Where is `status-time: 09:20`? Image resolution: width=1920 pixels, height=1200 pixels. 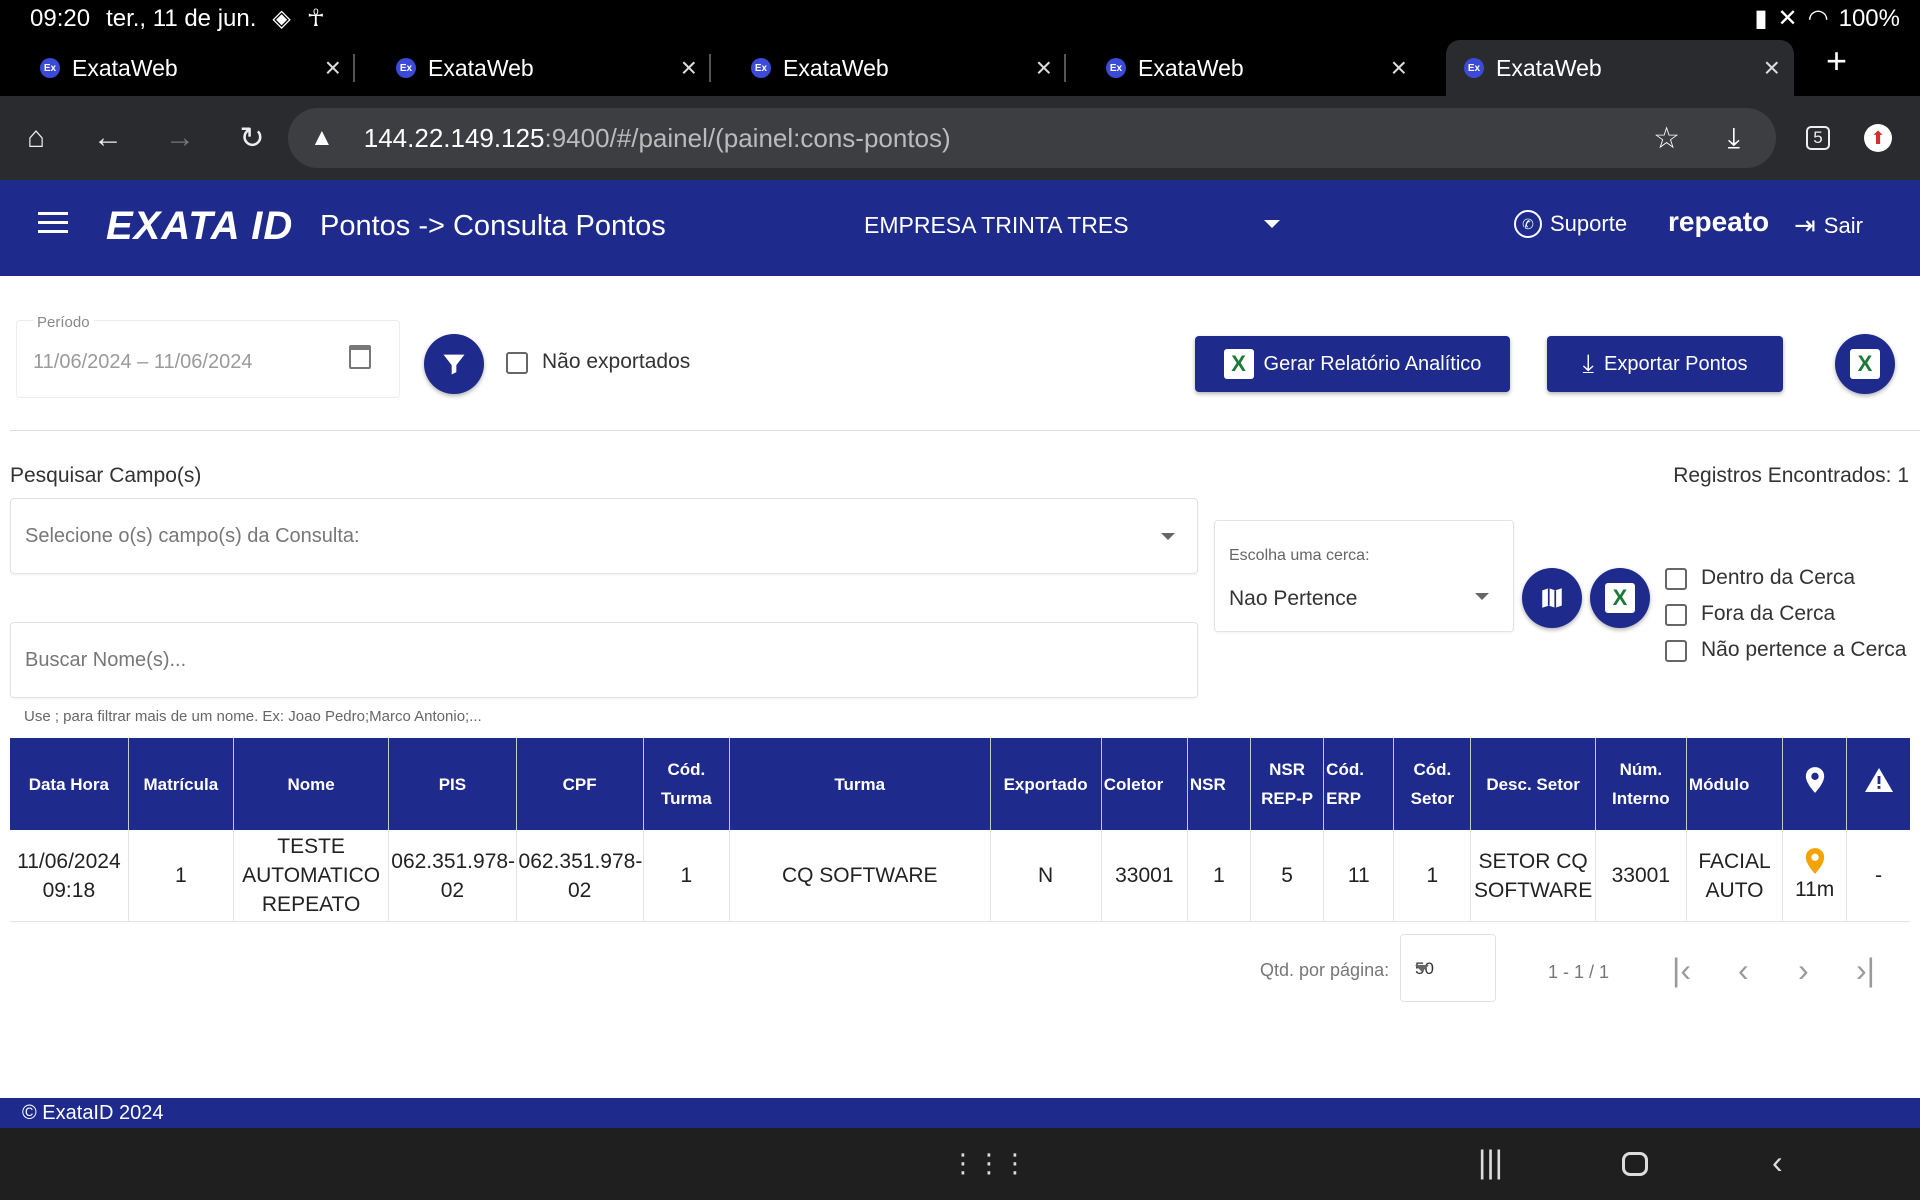
status-time: 09:20 is located at coordinates (60, 18).